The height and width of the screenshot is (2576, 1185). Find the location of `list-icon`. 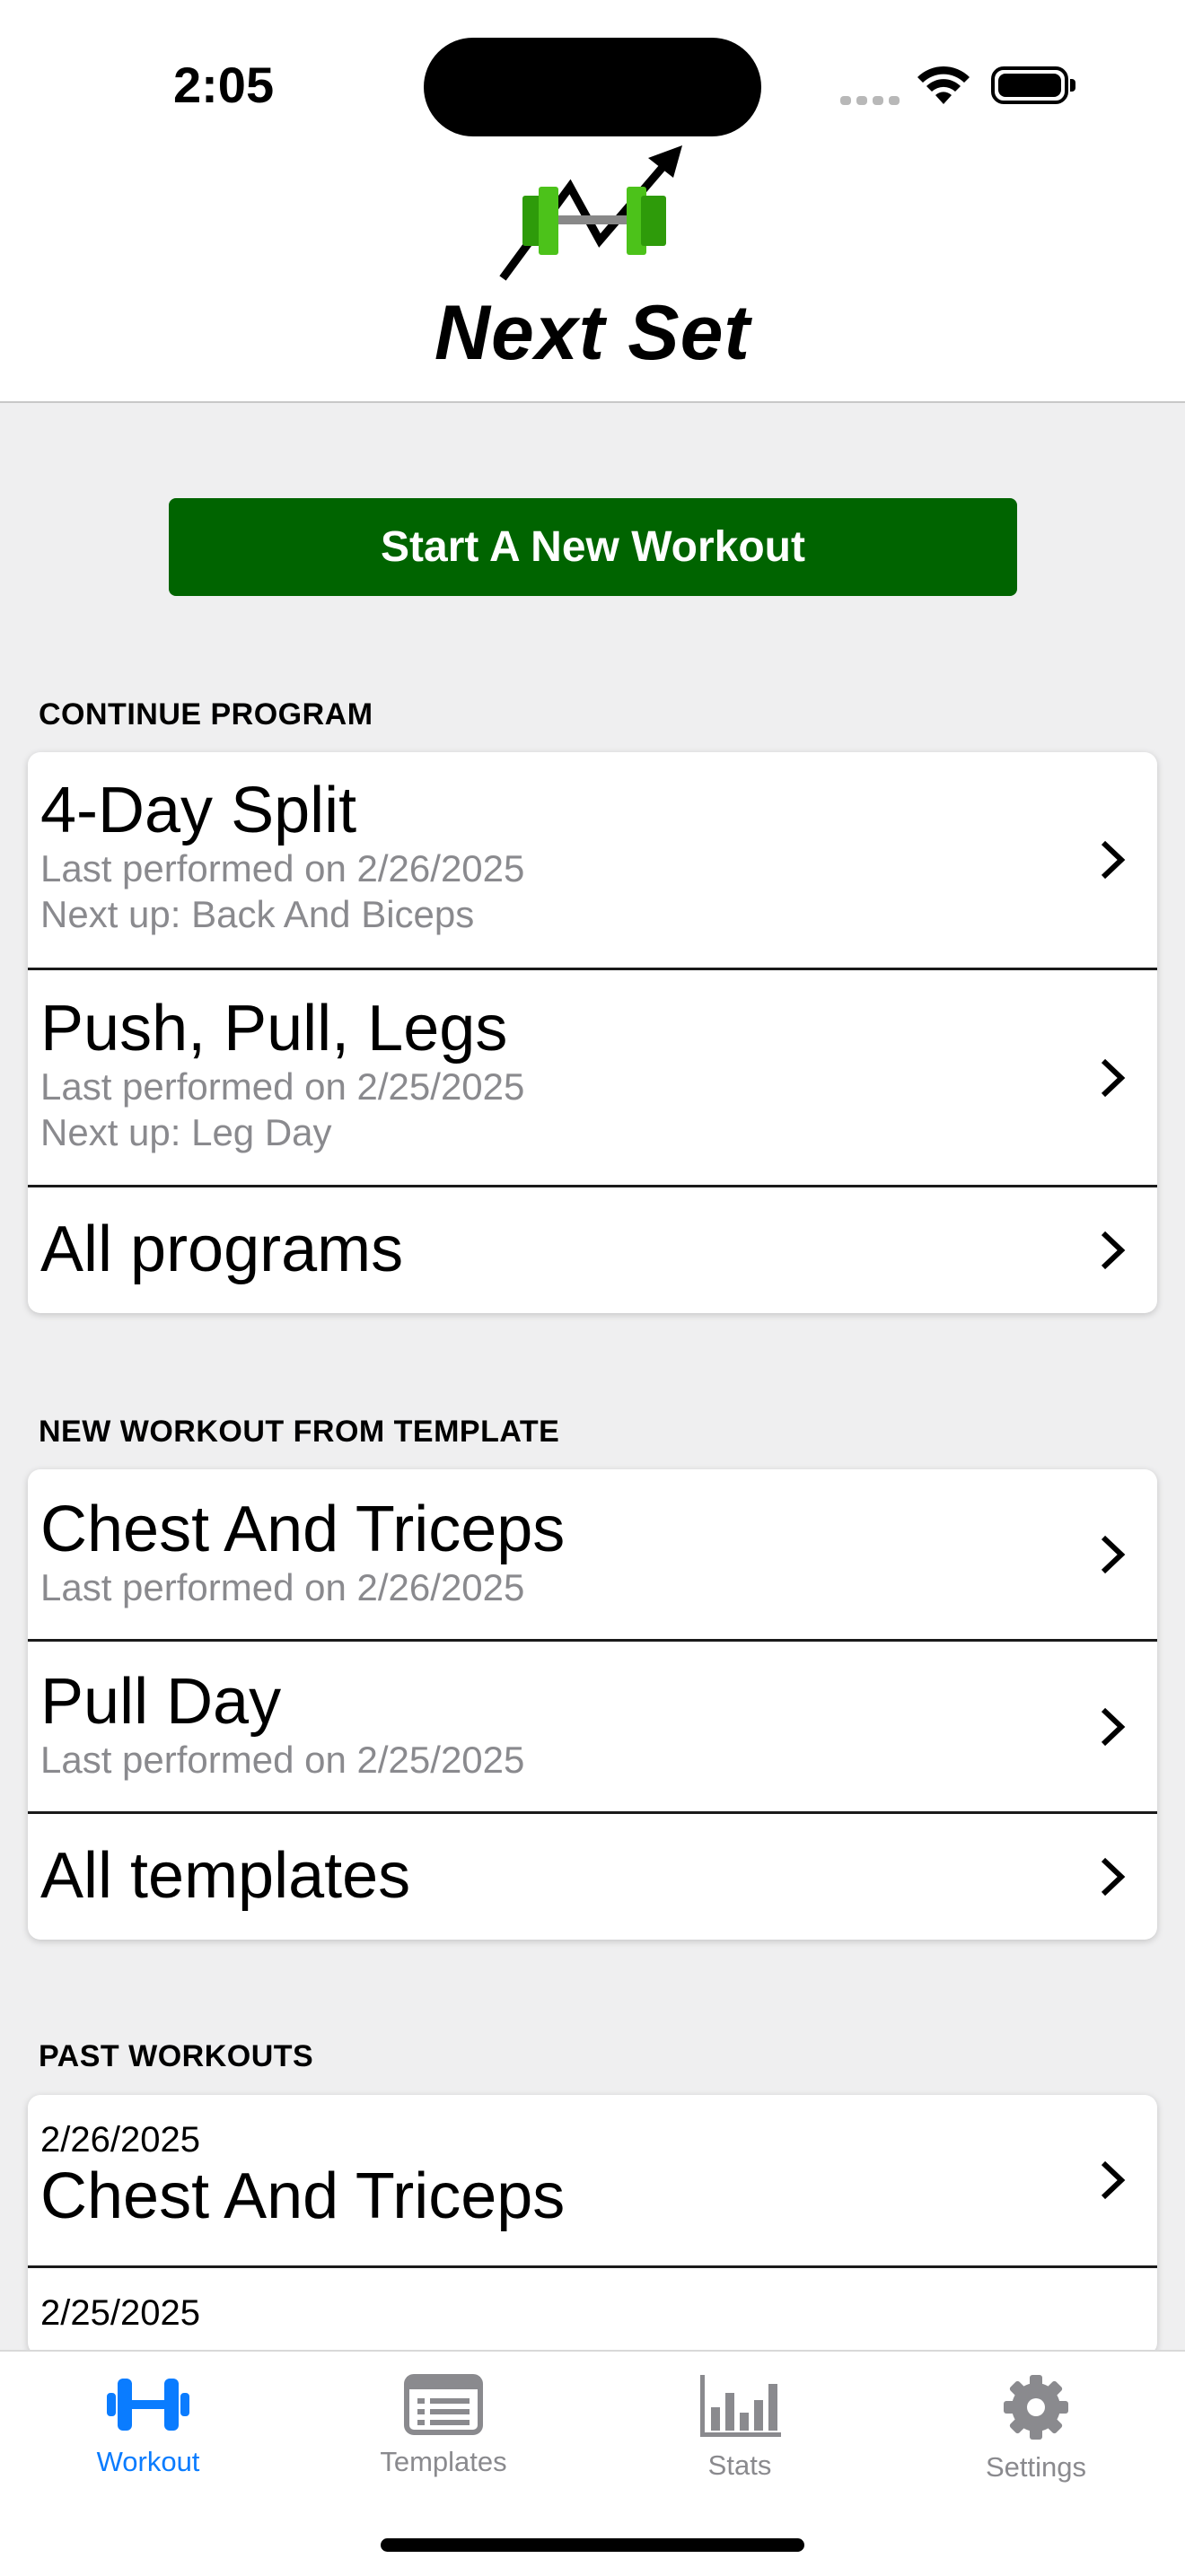

list-icon is located at coordinates (443, 2404).